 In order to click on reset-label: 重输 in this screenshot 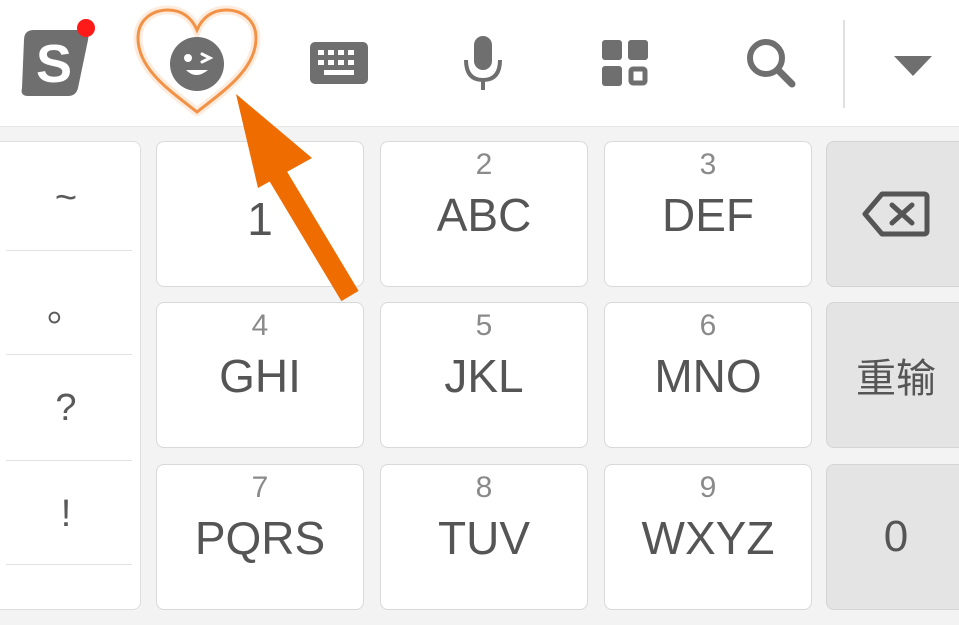, I will do `click(896, 379)`.